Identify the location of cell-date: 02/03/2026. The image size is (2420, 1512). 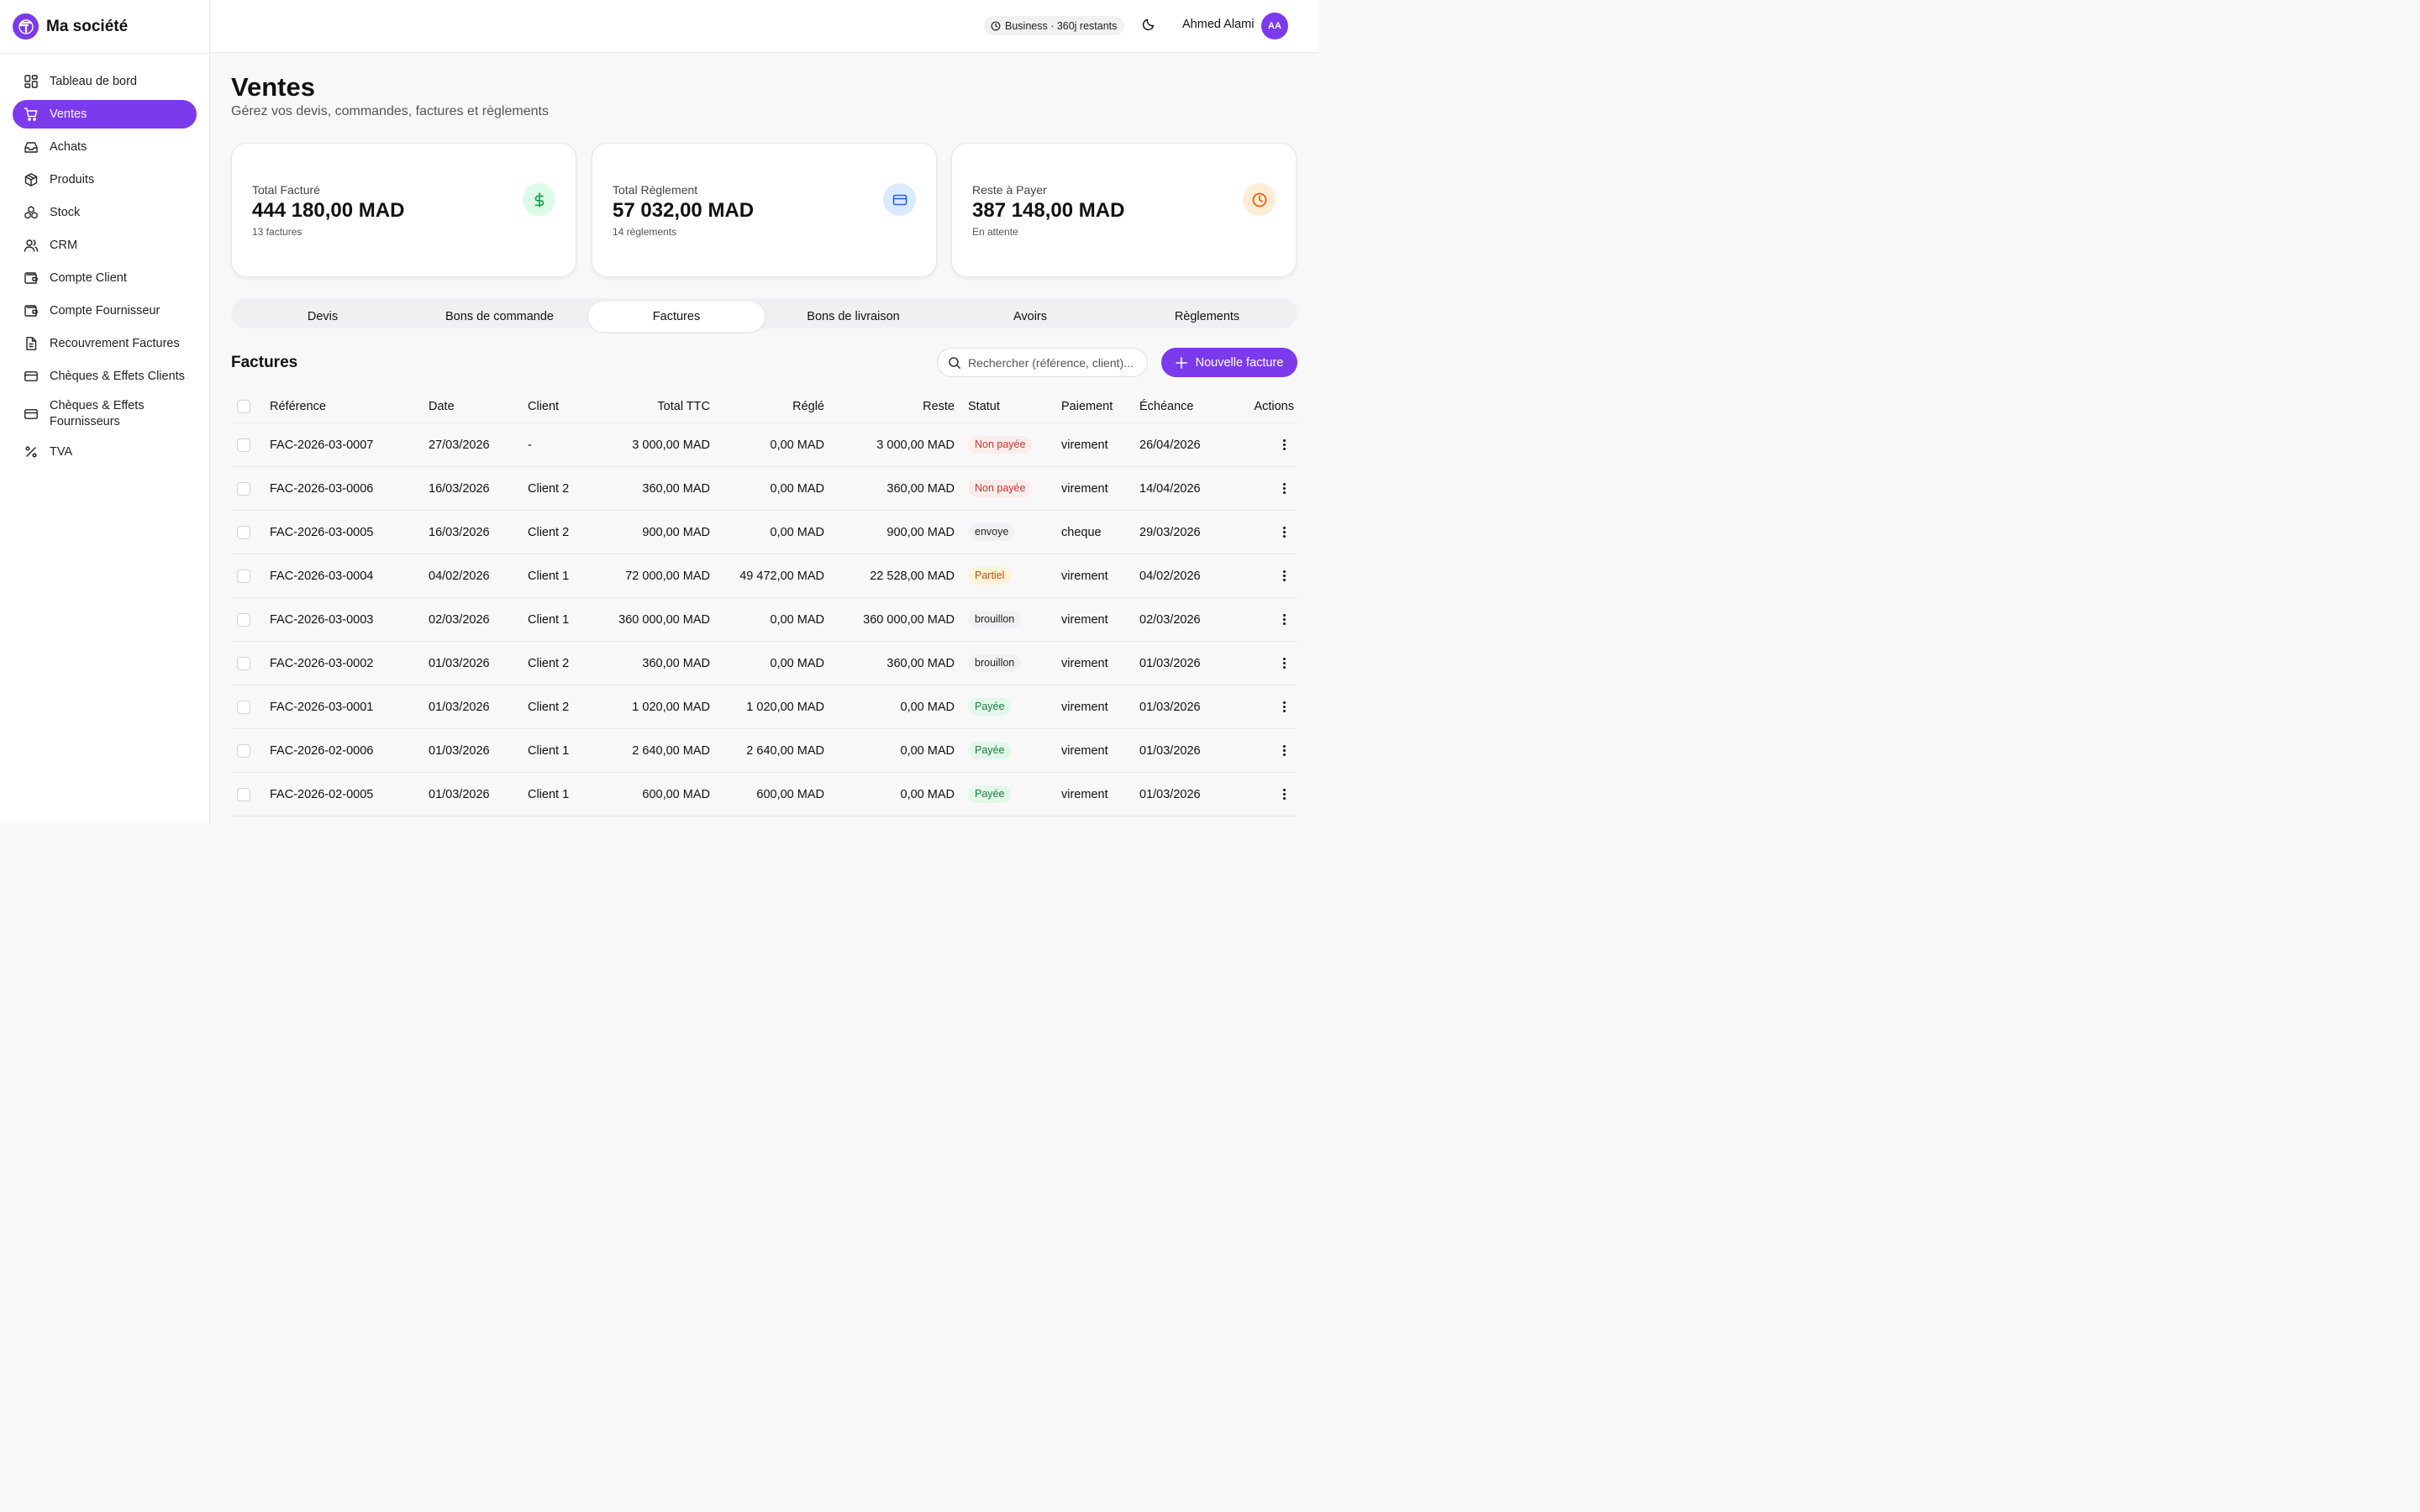
(460, 619).